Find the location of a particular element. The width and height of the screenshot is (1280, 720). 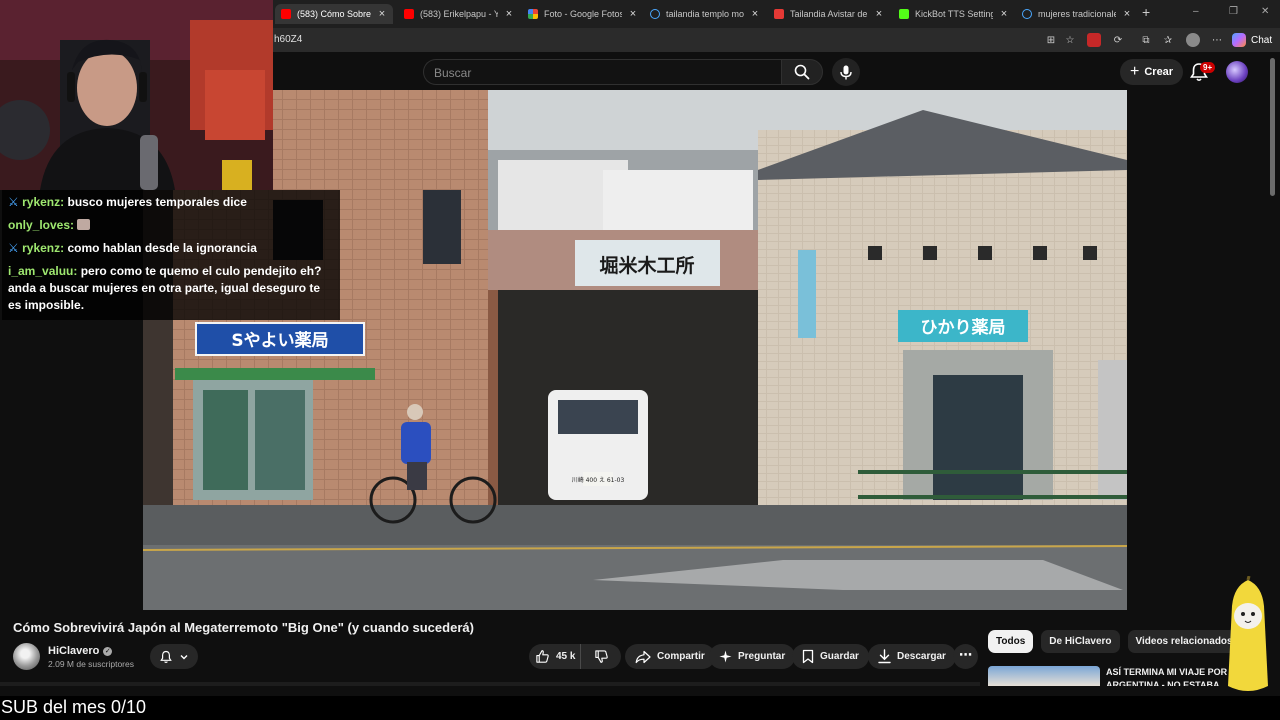

notification-badge: 9+ is located at coordinates (1208, 67).